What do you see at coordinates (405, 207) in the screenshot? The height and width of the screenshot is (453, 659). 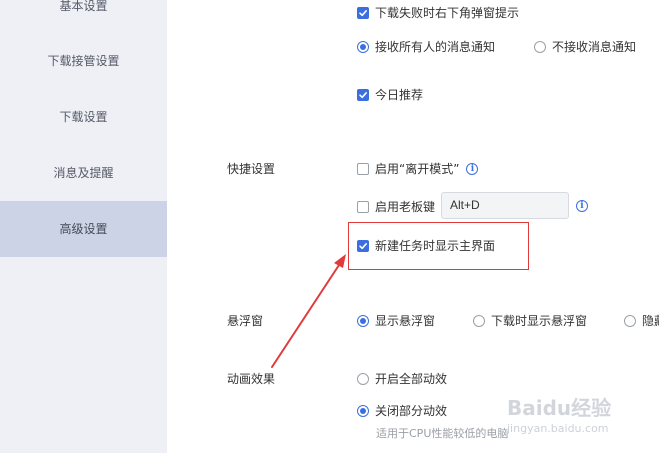 I see `boss-key-label: 启用老板键` at bounding box center [405, 207].